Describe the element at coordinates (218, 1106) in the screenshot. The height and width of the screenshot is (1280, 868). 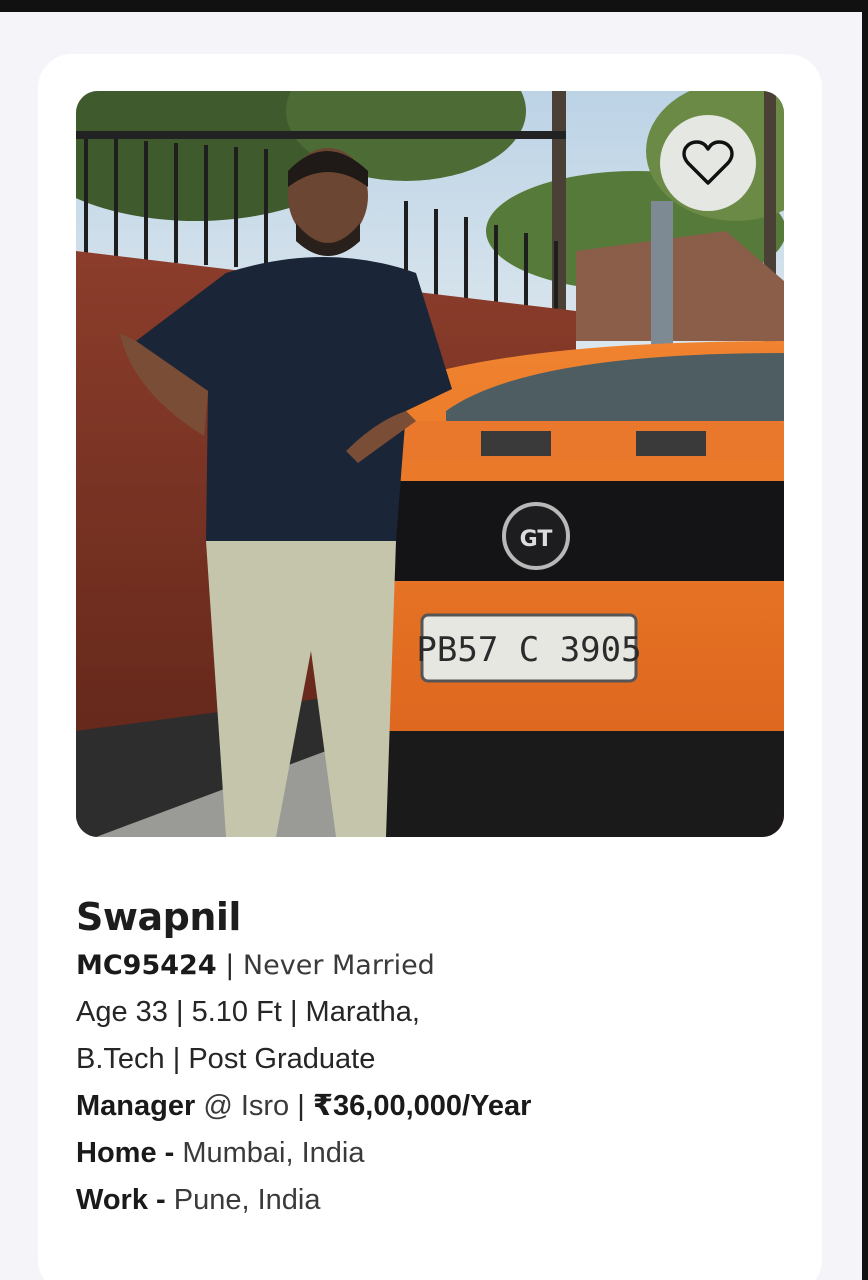
I see `at-symbol: @` at that location.